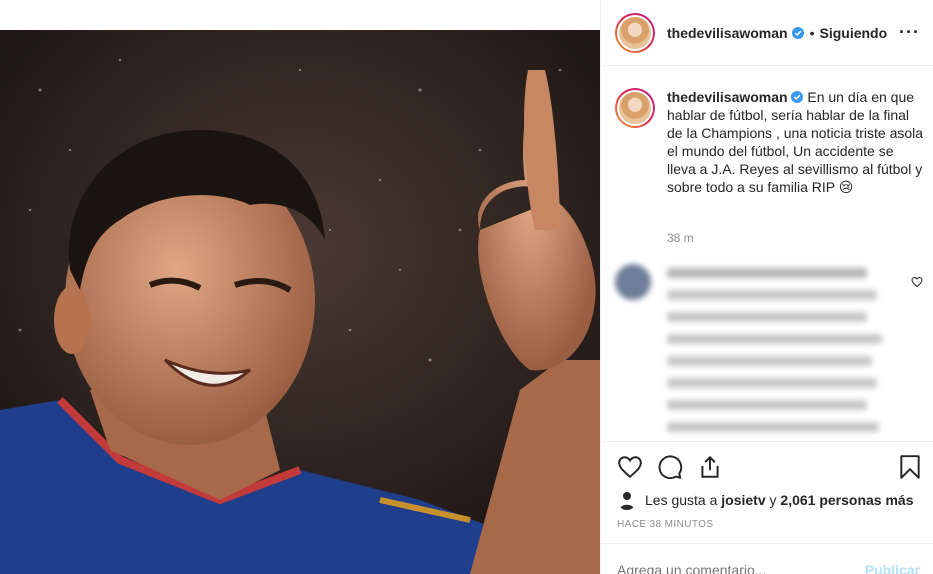 Image resolution: width=933 pixels, height=574 pixels. What do you see at coordinates (635, 108) in the screenshot?
I see `caption-author-avatar` at bounding box center [635, 108].